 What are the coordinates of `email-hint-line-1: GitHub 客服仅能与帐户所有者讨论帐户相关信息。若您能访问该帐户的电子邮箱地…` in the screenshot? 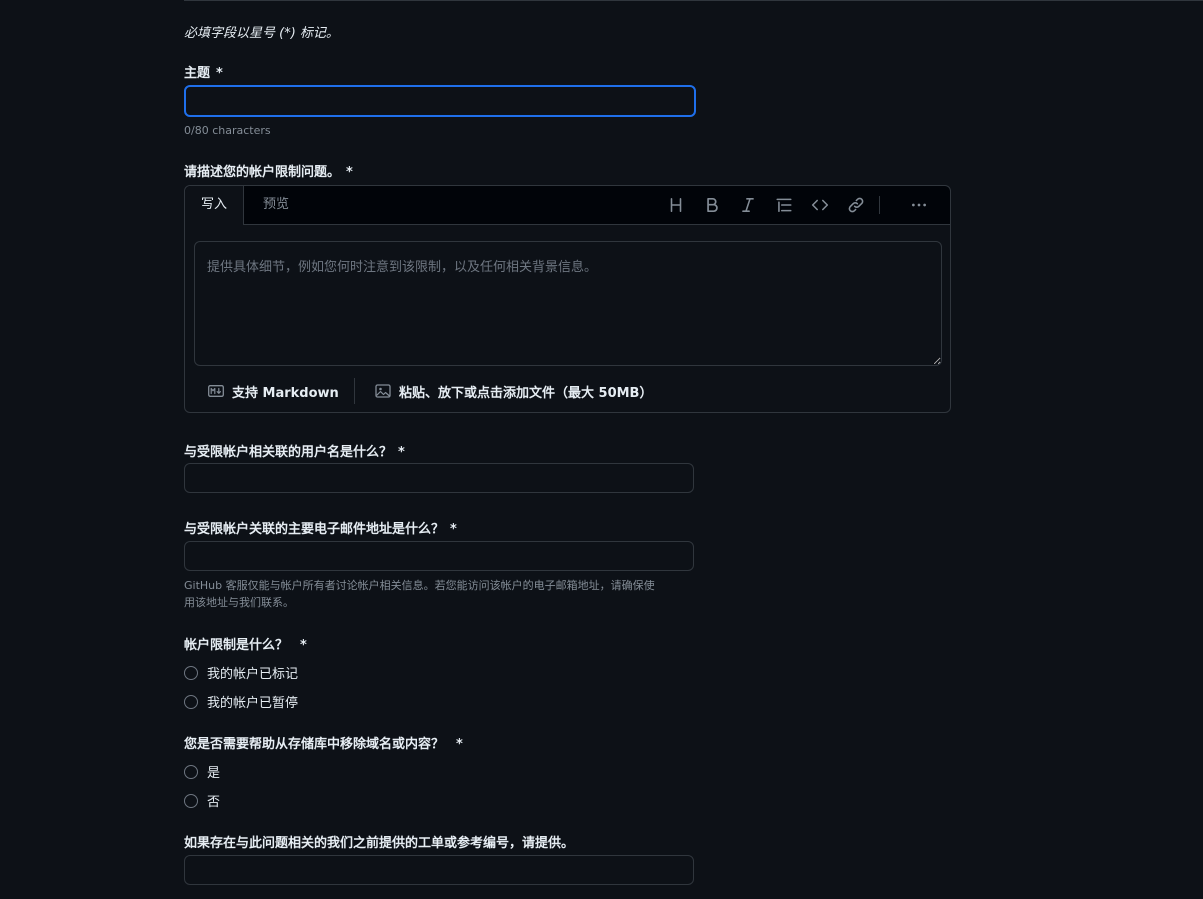 It's located at (419, 585).